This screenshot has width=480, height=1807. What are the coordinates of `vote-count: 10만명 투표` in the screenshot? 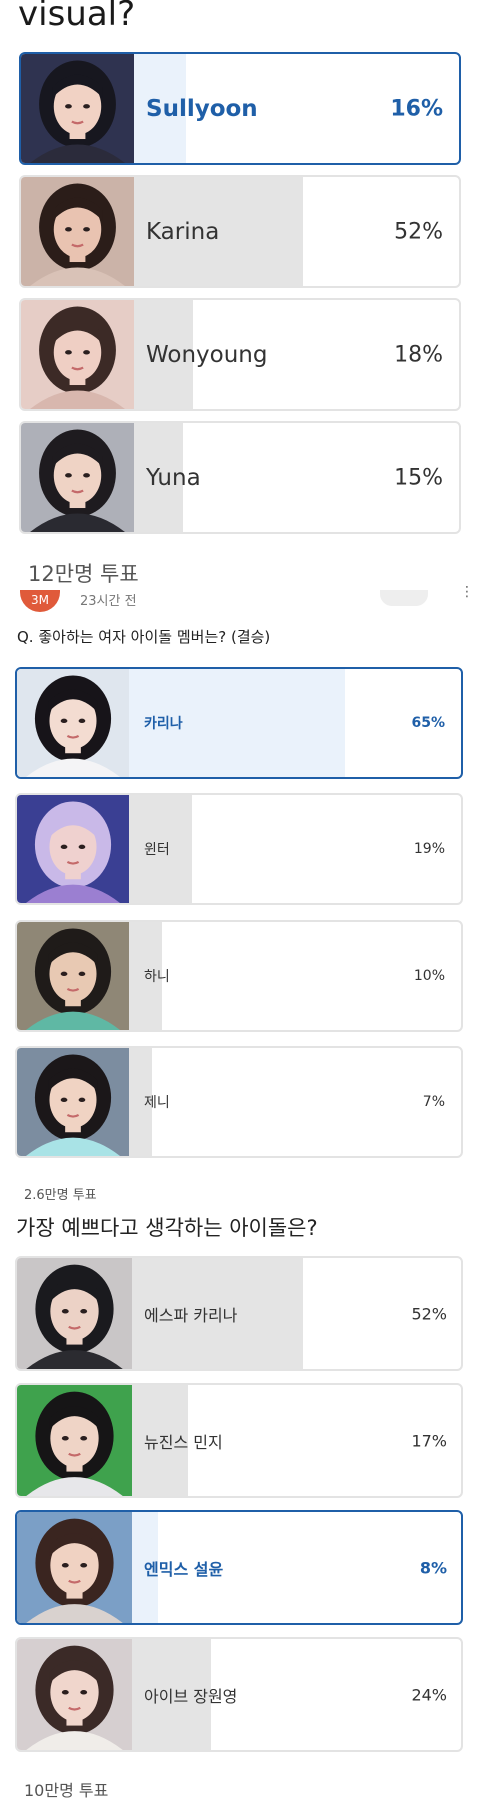 It's located at (66, 1790).